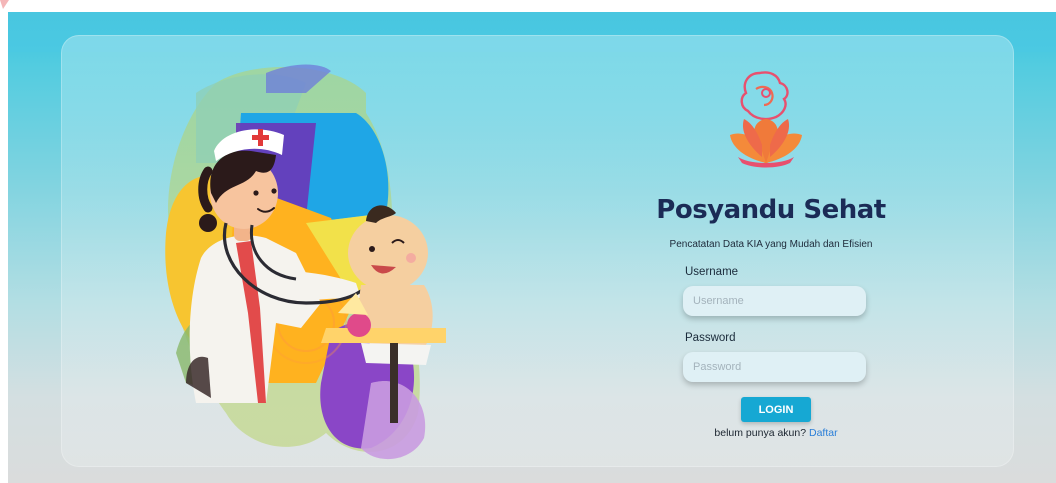 Image resolution: width=1056 pixels, height=483 pixels. What do you see at coordinates (776, 409) in the screenshot?
I see `login-button: LOGIN` at bounding box center [776, 409].